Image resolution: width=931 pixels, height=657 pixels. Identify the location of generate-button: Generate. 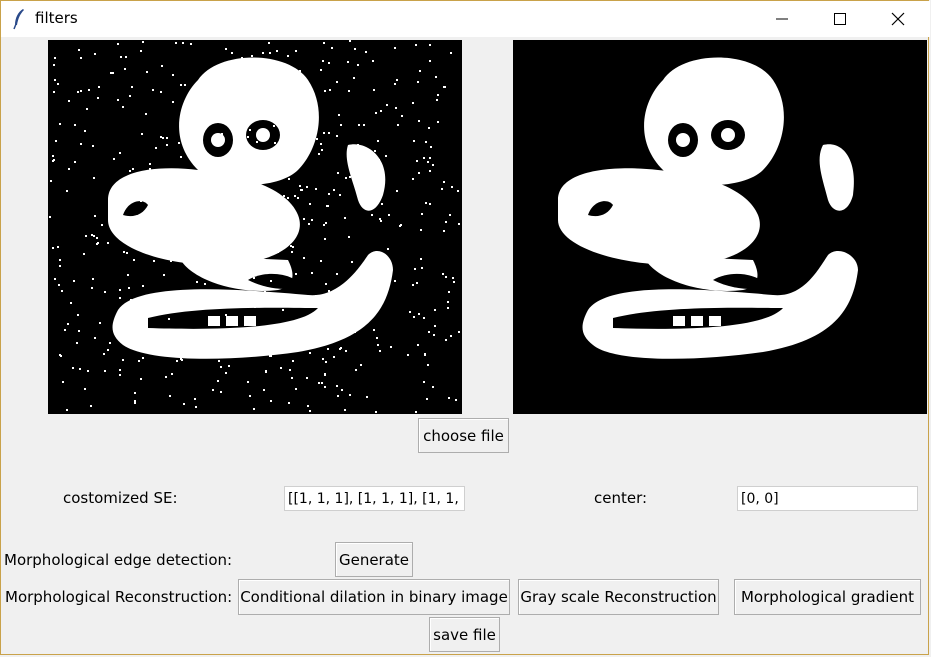
(374, 559).